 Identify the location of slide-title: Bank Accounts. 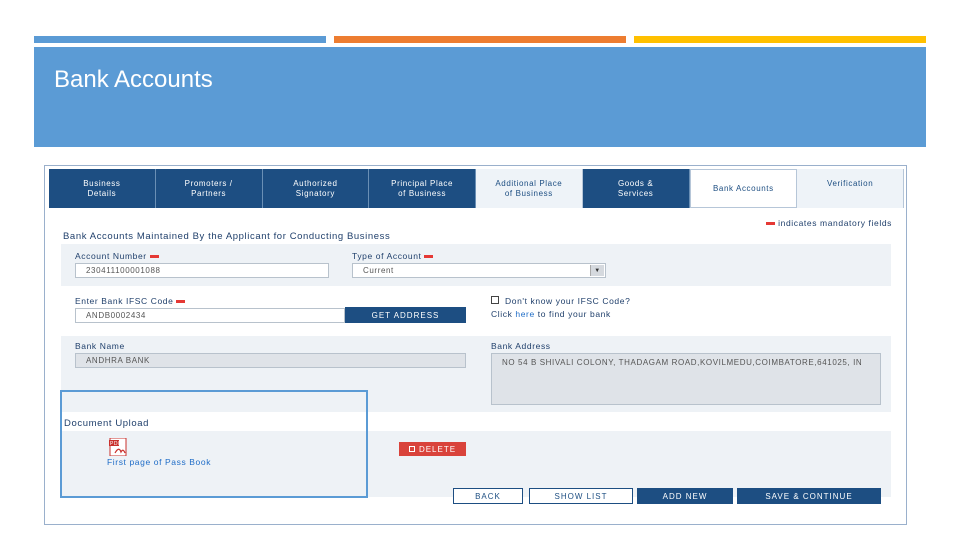
(133, 79).